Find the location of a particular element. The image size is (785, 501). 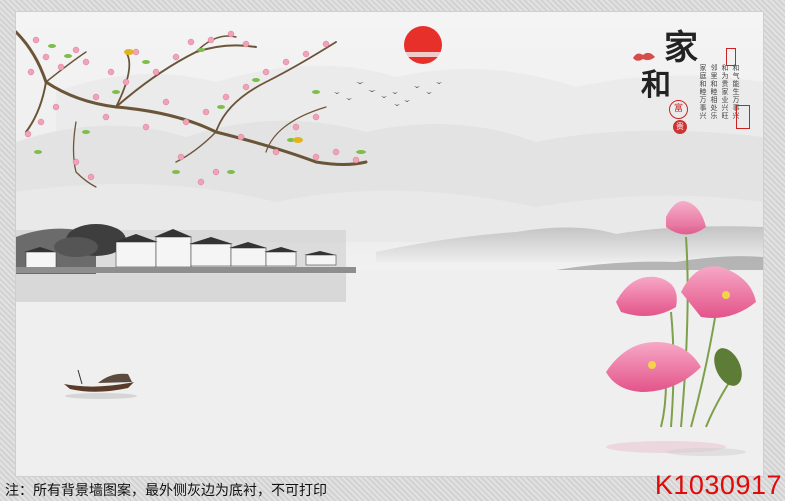

red-sun is located at coordinates (423, 45).